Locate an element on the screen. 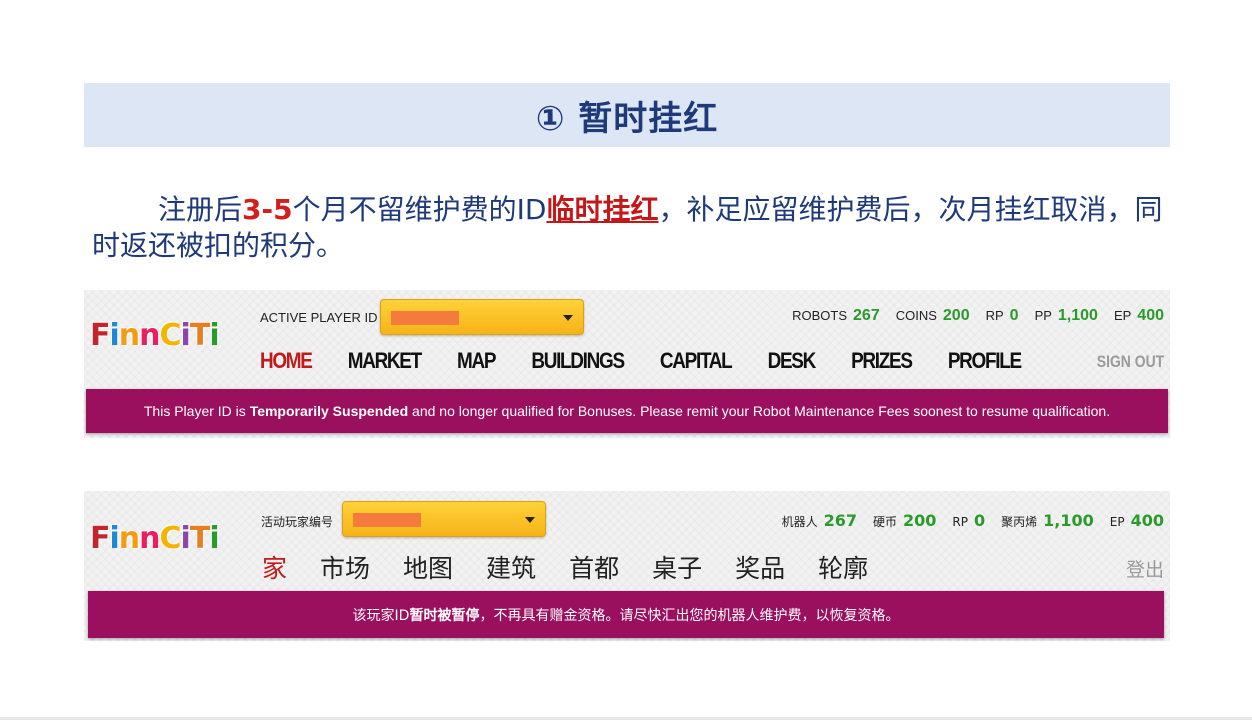  stat-label-coins: 硬币 is located at coordinates (885, 522).